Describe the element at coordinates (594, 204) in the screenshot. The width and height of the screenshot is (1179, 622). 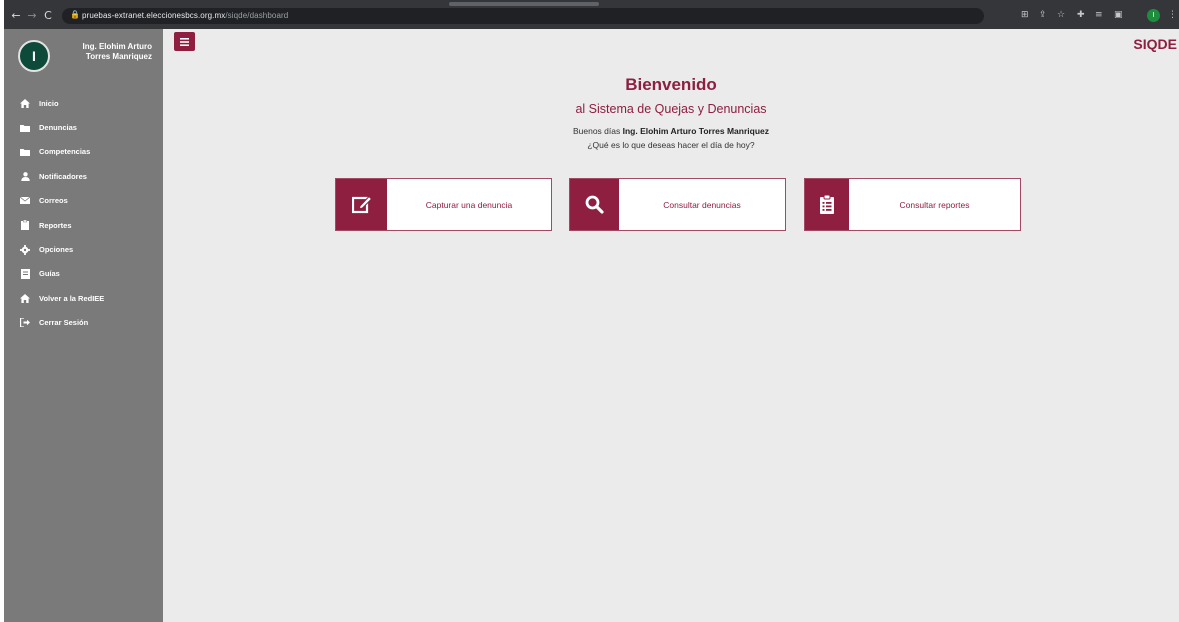
I see `search-icon` at that location.